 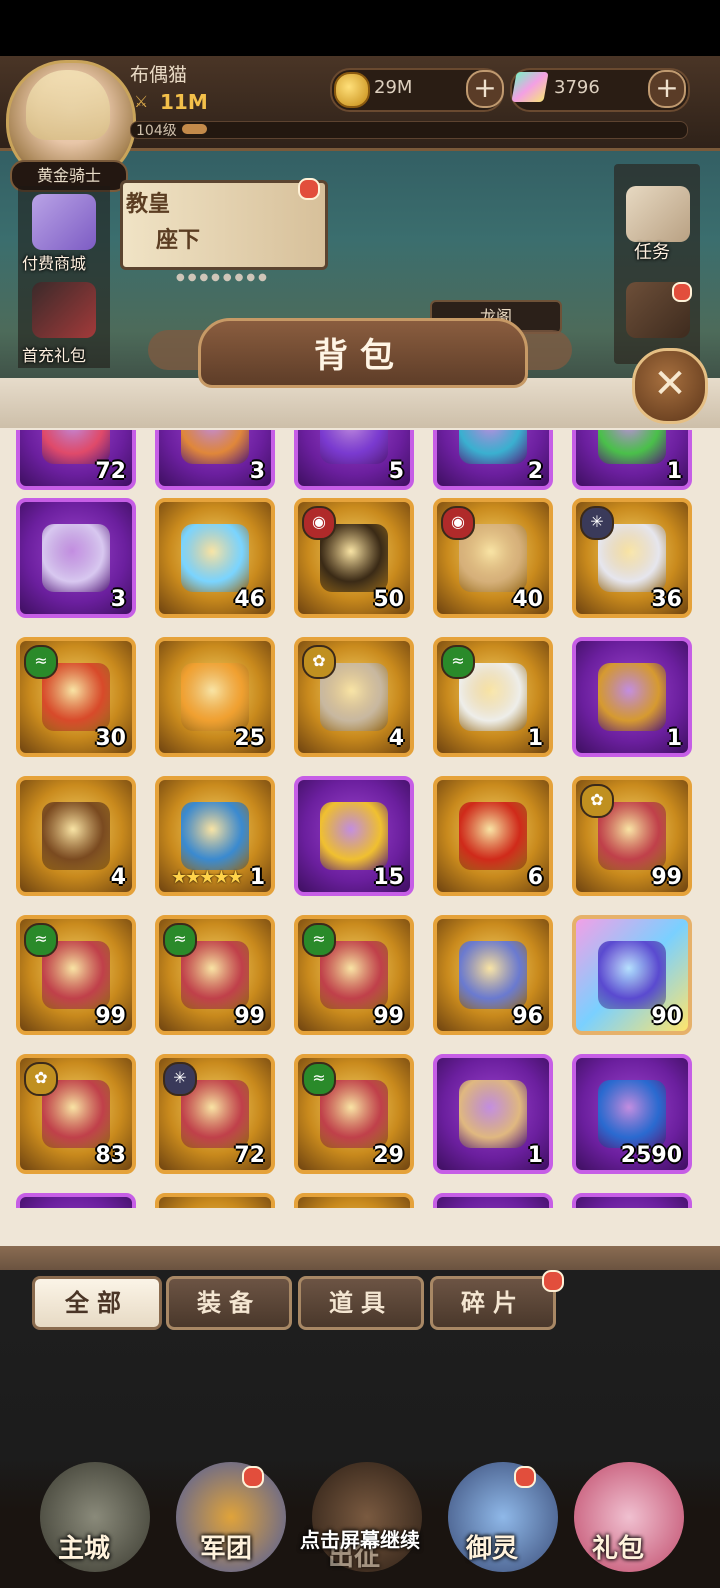 I want to click on bag-item-slot: ≈29, so click(x=354, y=1114).